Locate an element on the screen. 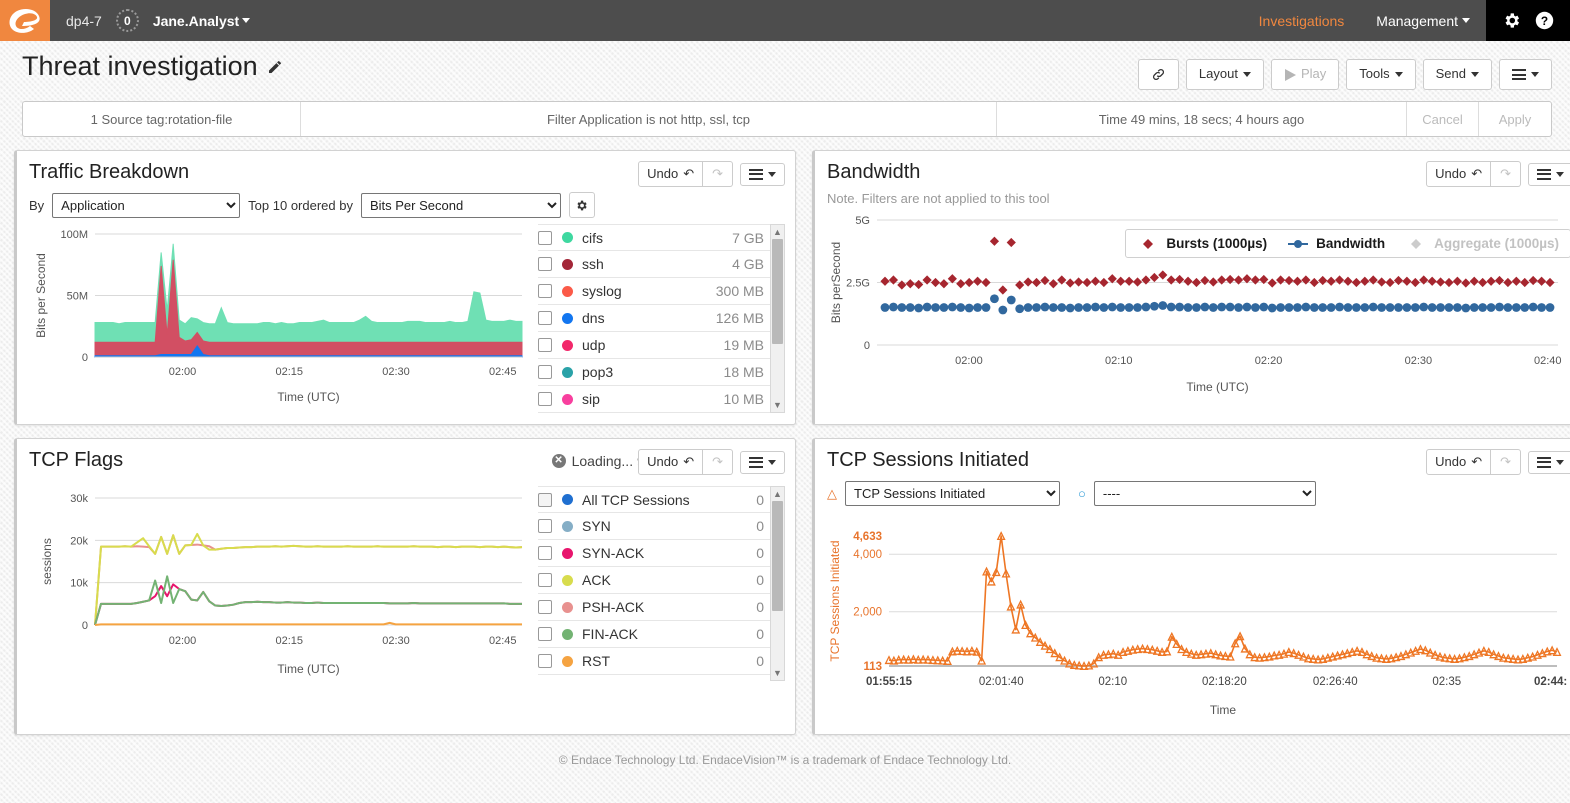 Image resolution: width=1570 pixels, height=803 pixels. group-by-select: Application is located at coordinates (146, 205).